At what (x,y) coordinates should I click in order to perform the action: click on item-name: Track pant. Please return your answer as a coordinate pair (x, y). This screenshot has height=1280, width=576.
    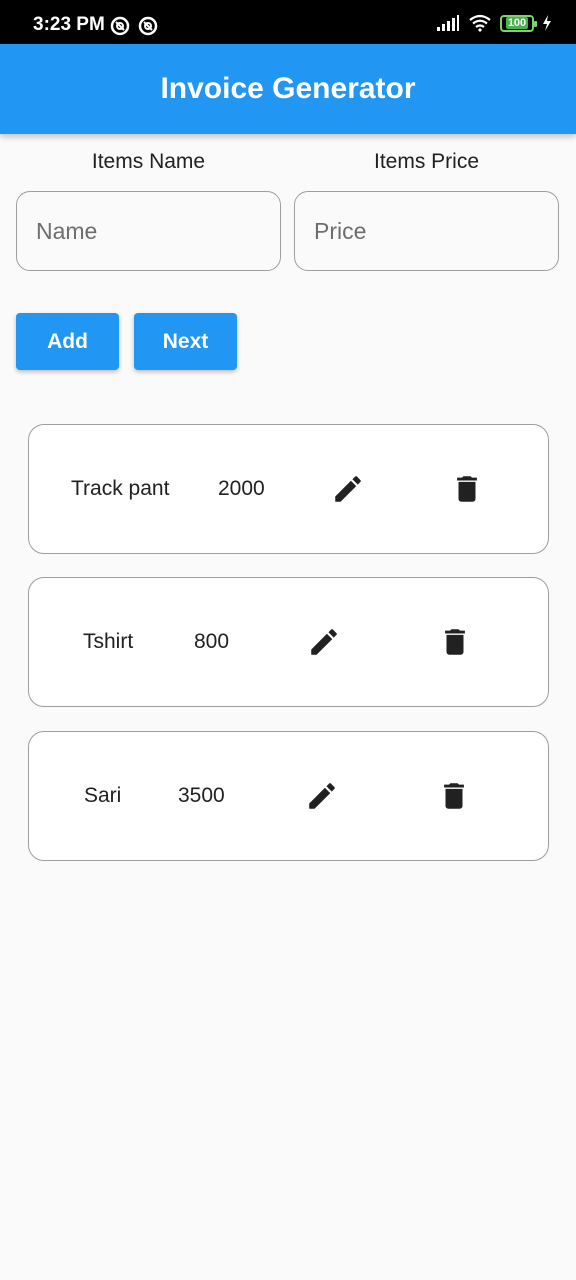
    Looking at the image, I should click on (120, 488).